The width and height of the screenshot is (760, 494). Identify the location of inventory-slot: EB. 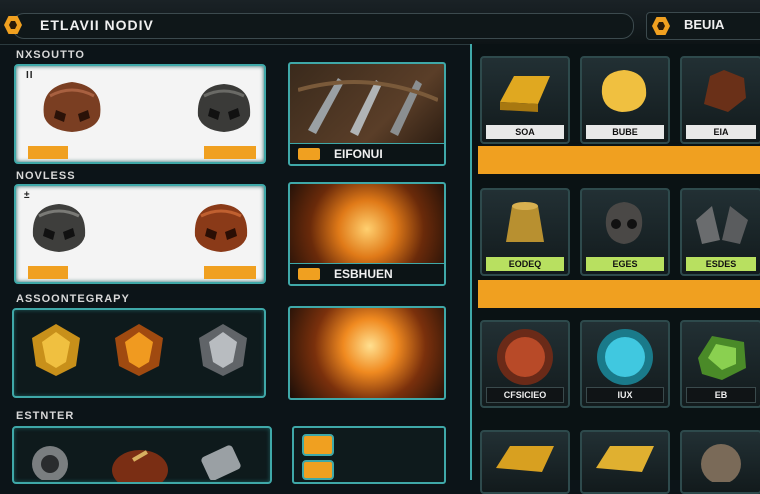
(720, 364).